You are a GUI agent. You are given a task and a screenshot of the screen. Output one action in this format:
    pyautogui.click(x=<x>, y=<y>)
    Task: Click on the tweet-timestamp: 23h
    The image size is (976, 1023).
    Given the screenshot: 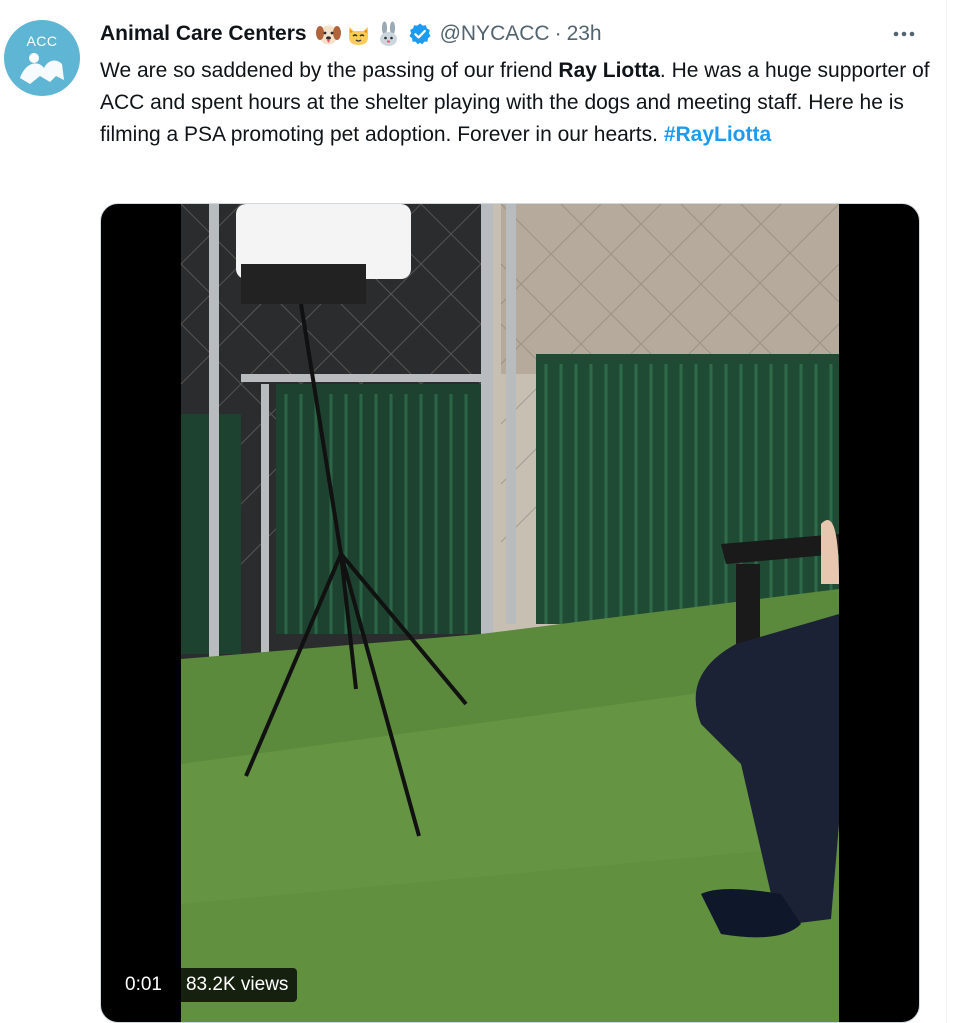 What is the action you would take?
    pyautogui.click(x=584, y=34)
    